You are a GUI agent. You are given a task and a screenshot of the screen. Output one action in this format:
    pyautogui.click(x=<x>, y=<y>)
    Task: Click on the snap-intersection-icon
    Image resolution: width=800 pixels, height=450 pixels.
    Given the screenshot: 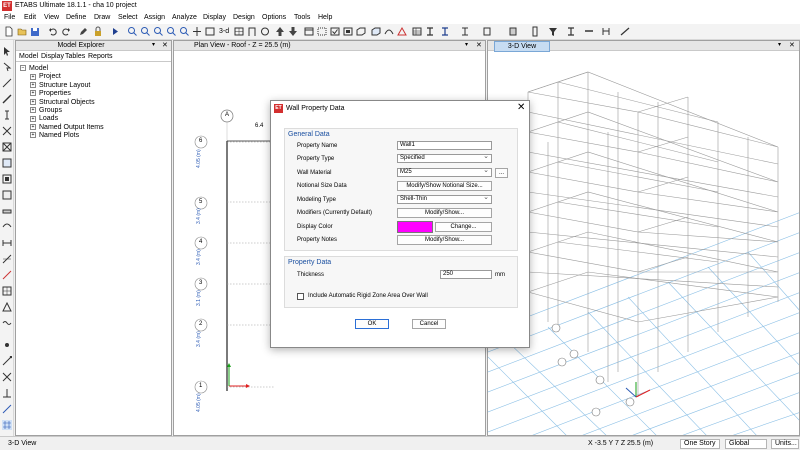 What is the action you would take?
    pyautogui.click(x=7, y=377)
    